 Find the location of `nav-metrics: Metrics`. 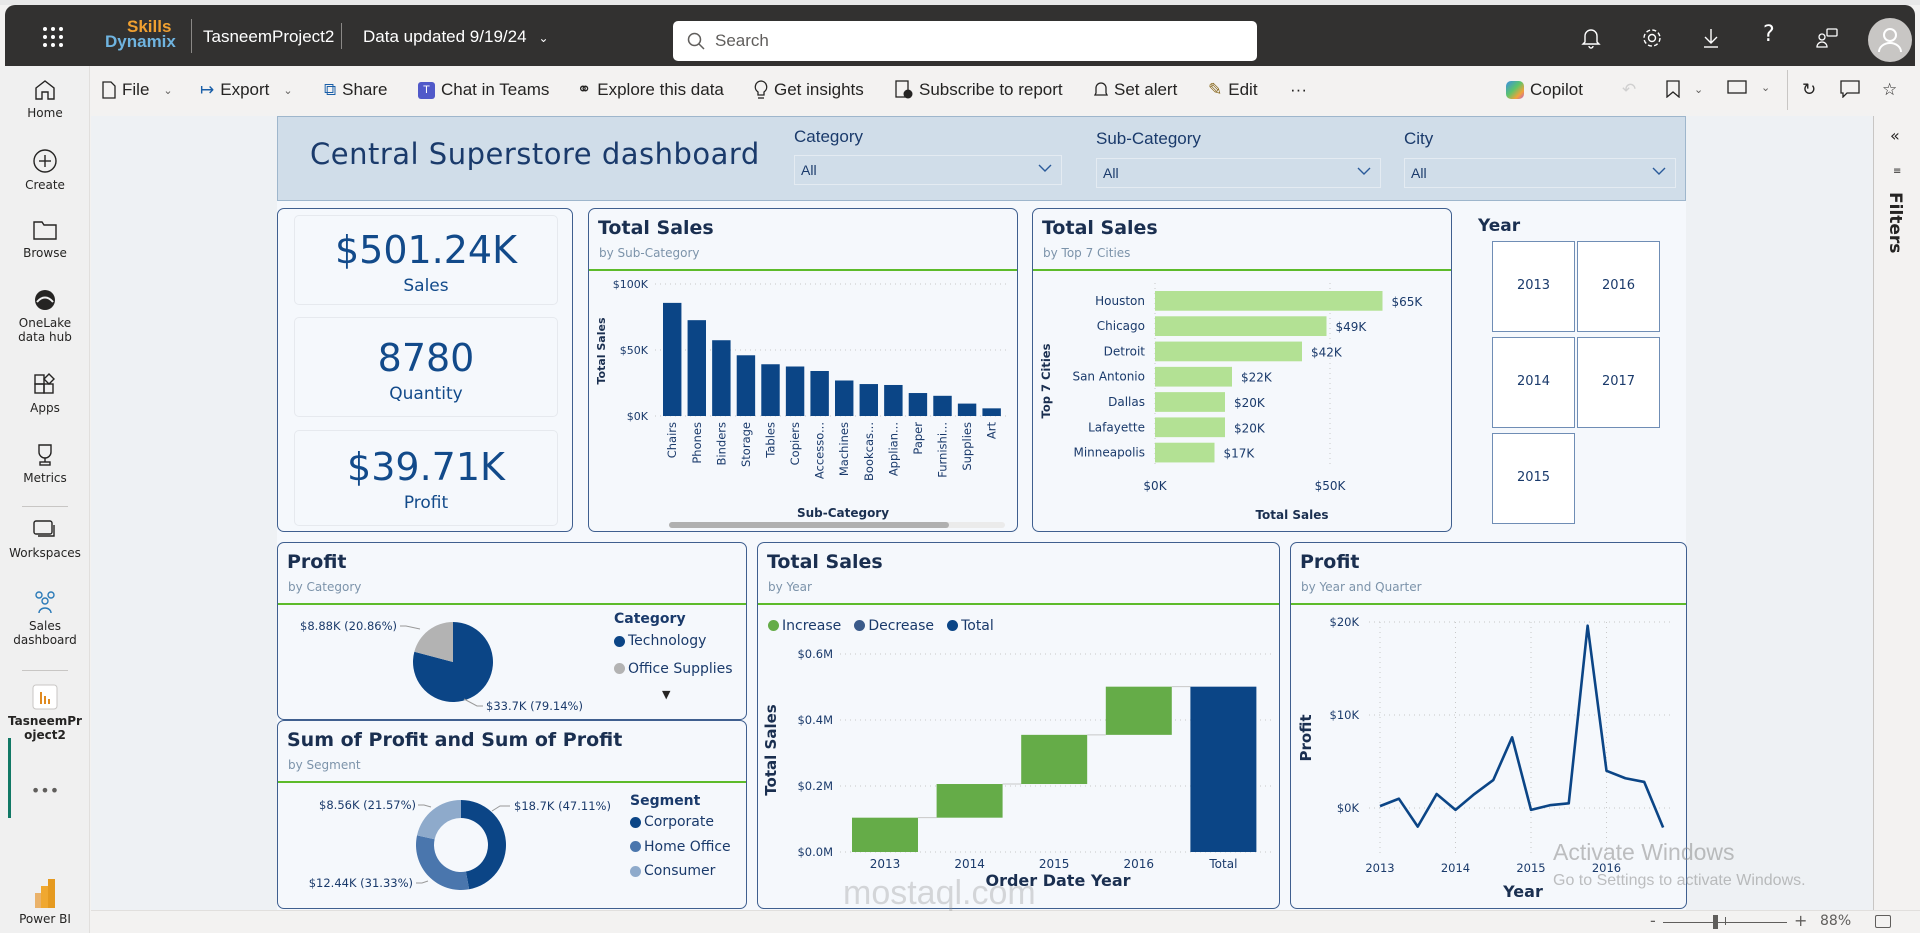

nav-metrics: Metrics is located at coordinates (45, 464).